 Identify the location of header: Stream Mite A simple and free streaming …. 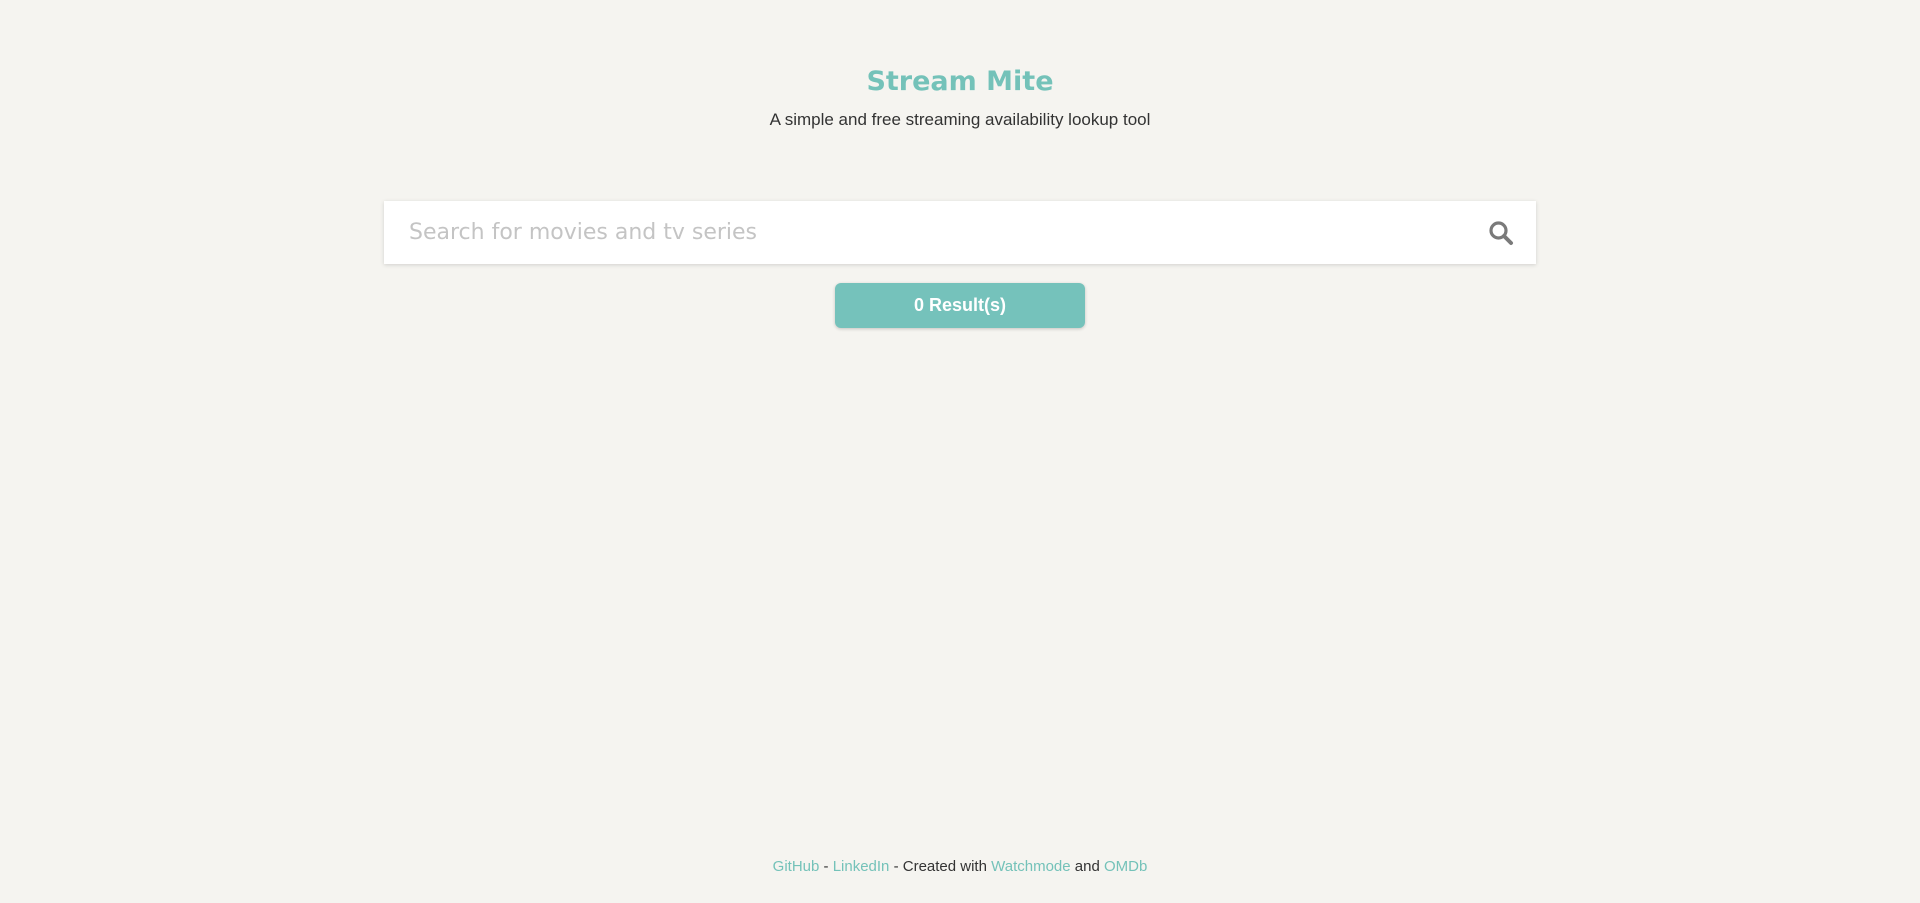
(960, 98).